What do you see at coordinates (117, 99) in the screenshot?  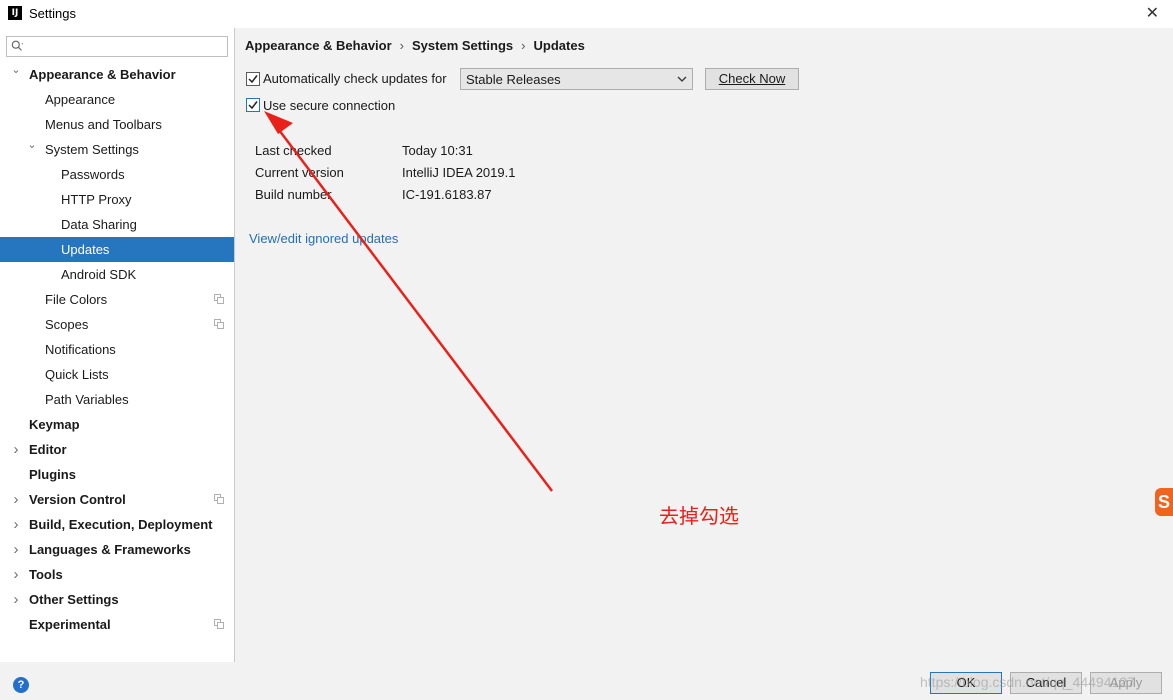 I see `sidebar-item: Appearance` at bounding box center [117, 99].